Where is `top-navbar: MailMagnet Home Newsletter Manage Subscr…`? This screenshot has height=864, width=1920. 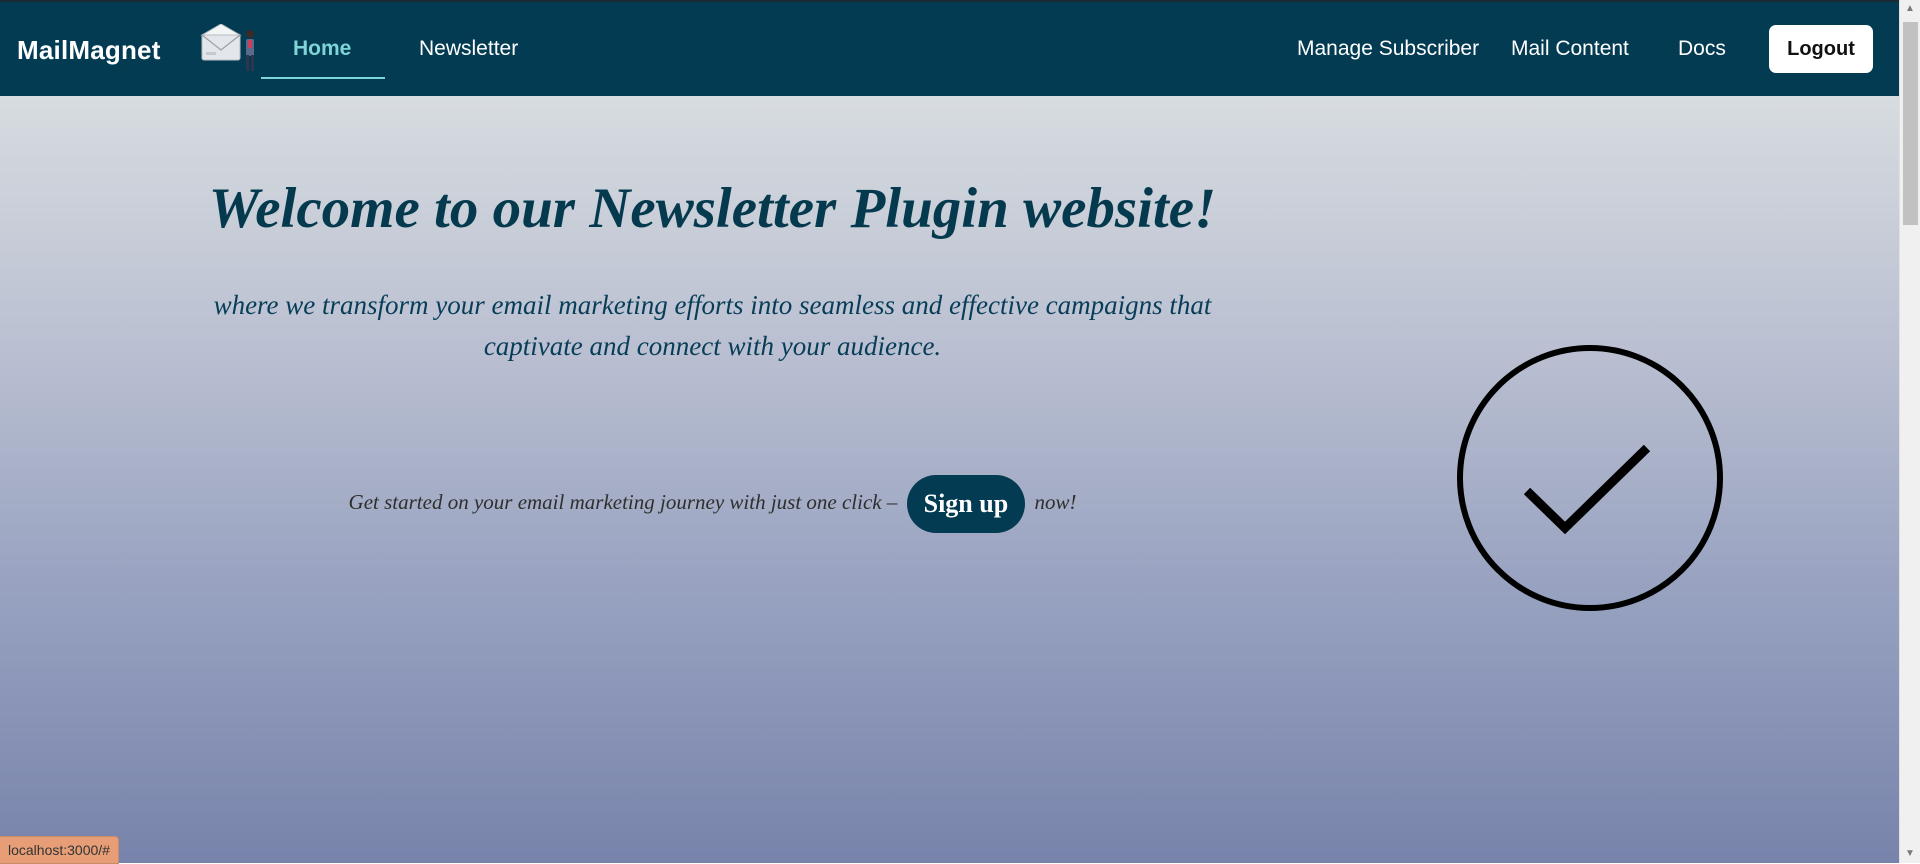 top-navbar: MailMagnet Home Newsletter Manage Subscr… is located at coordinates (949, 48).